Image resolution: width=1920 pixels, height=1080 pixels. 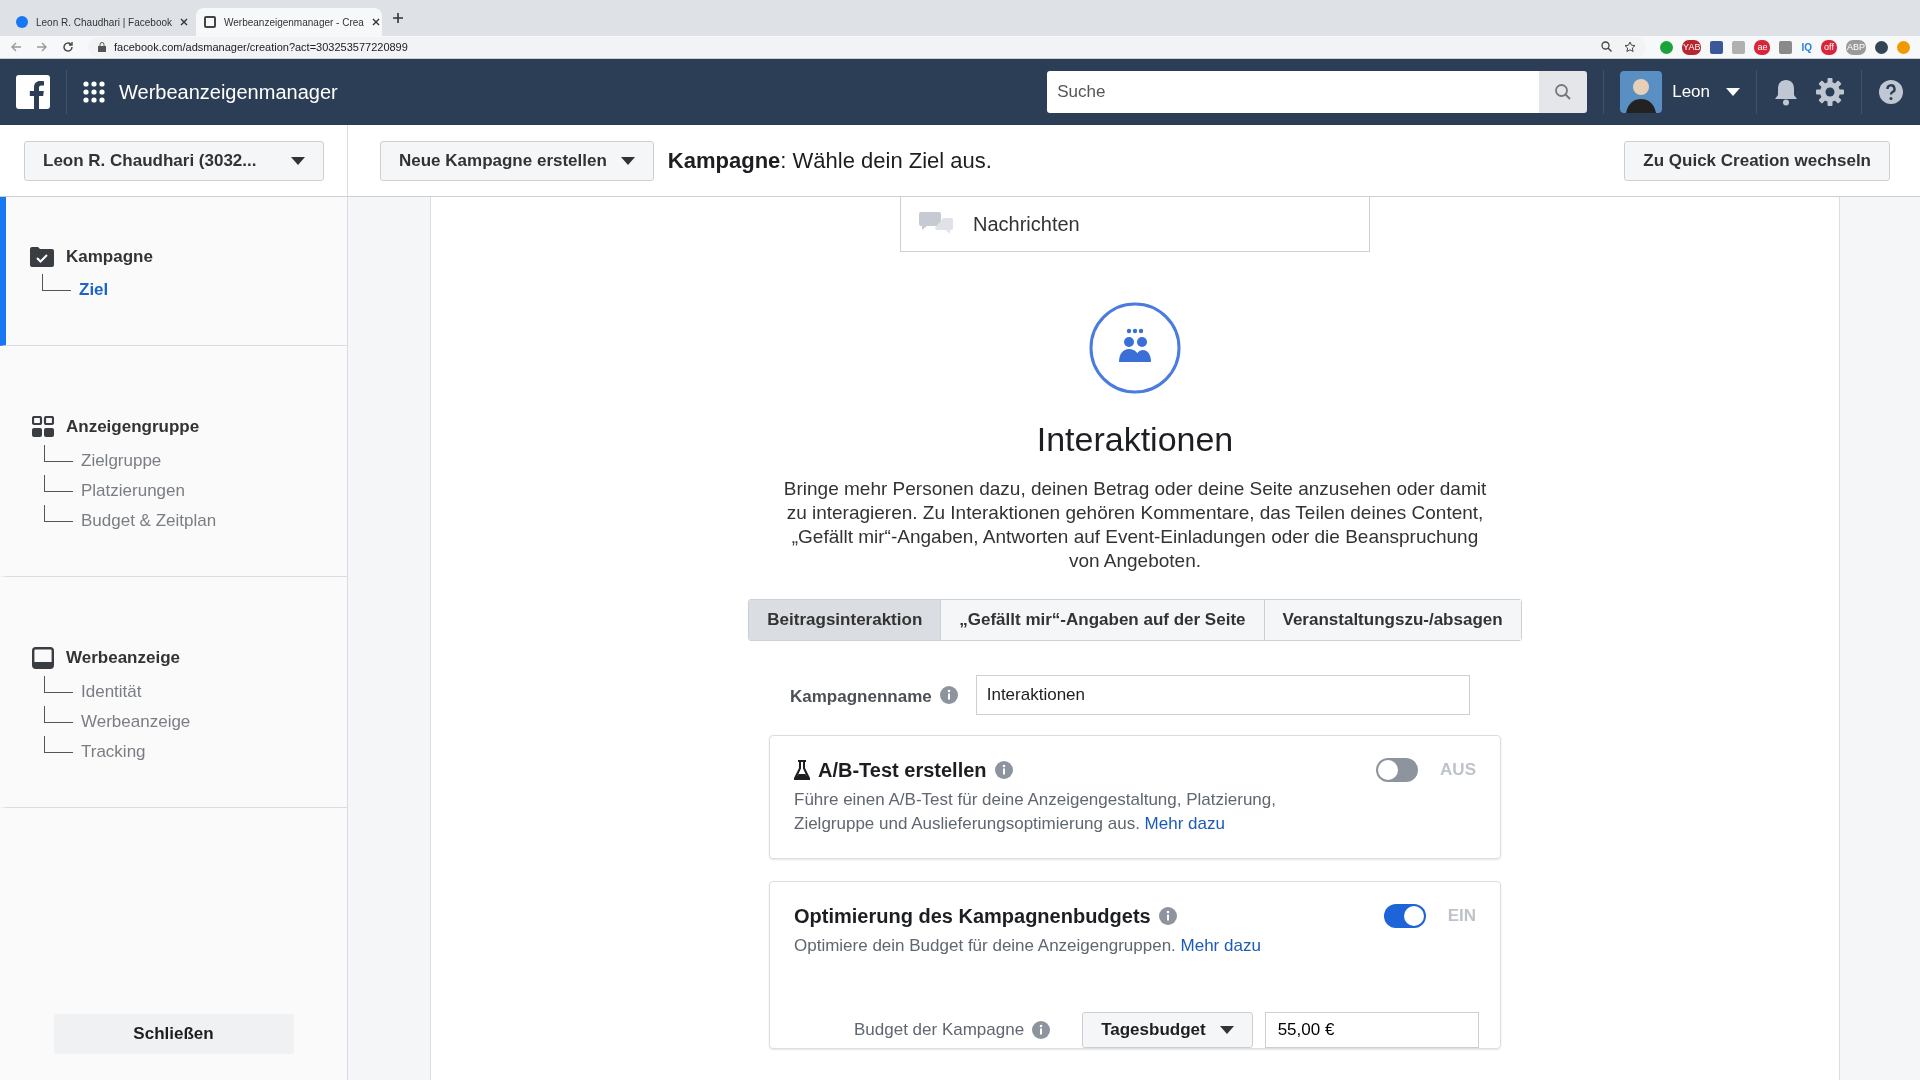 What do you see at coordinates (829, 160) in the screenshot?
I see `page-title: Kampagne: Wähle dein Ziel aus.` at bounding box center [829, 160].